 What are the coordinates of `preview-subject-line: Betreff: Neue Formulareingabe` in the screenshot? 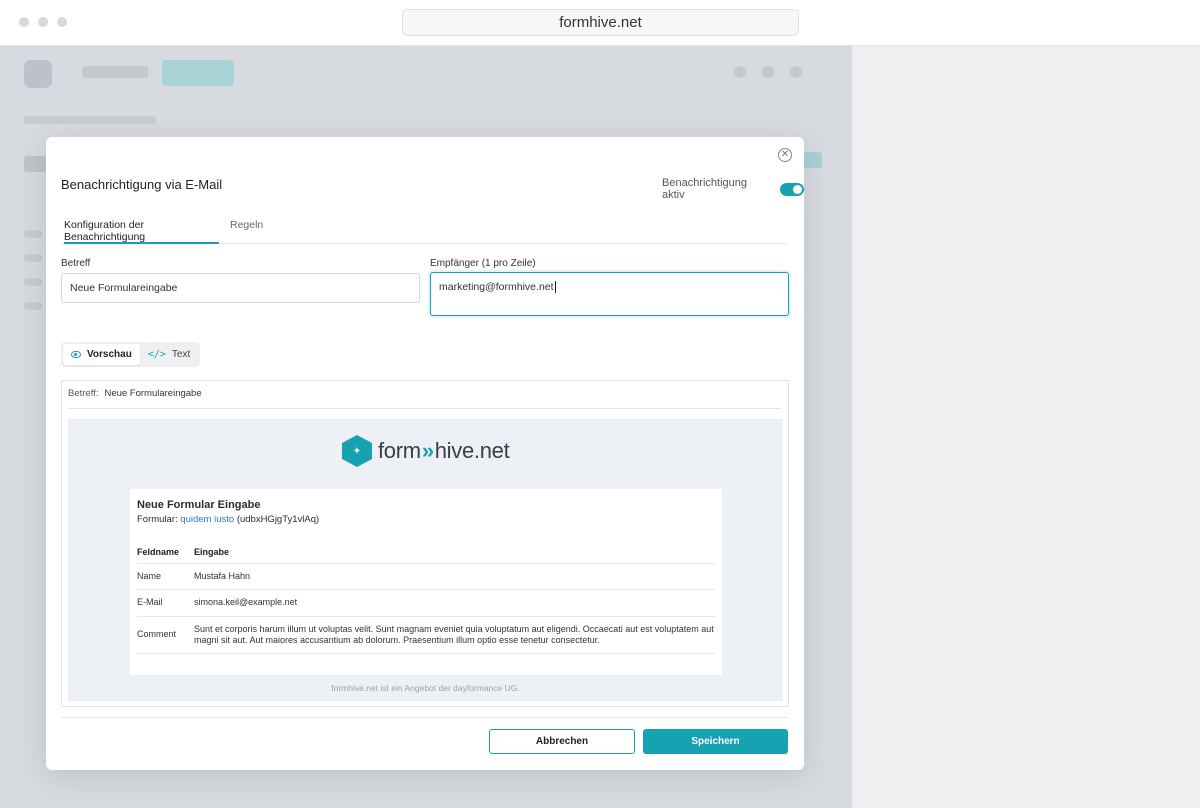 It's located at (135, 393).